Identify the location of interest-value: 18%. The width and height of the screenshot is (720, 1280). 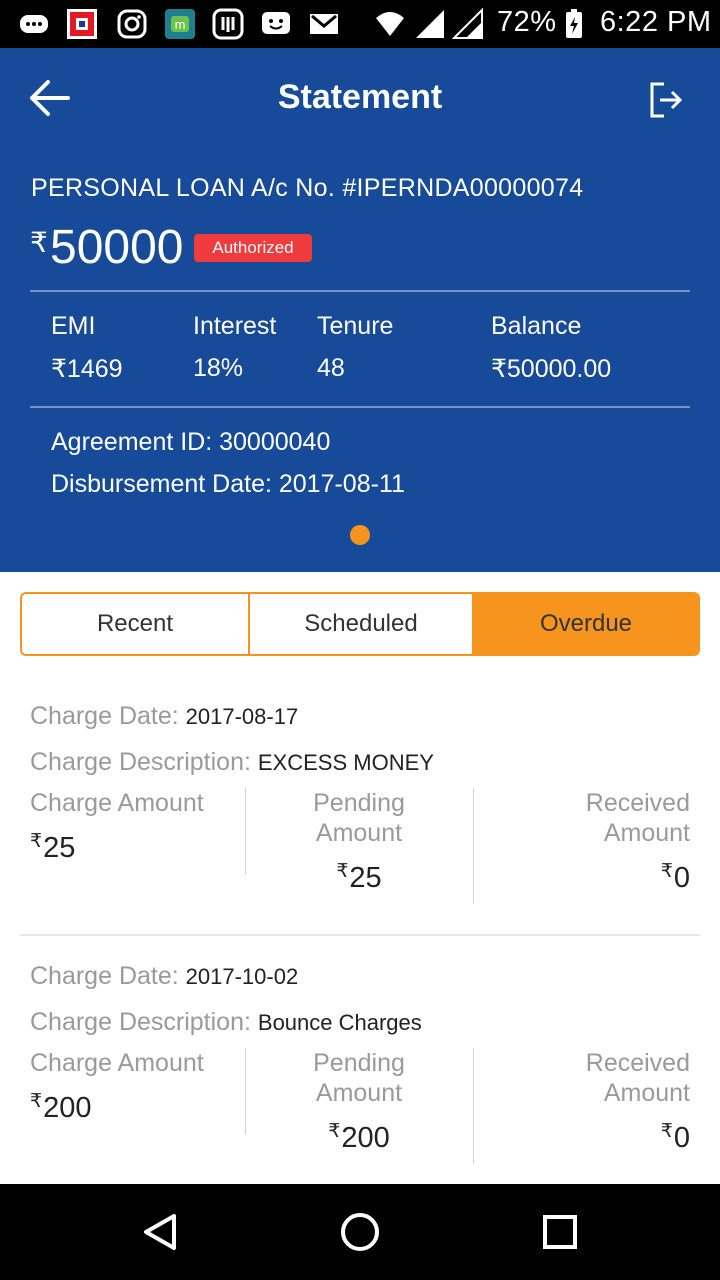
(218, 368).